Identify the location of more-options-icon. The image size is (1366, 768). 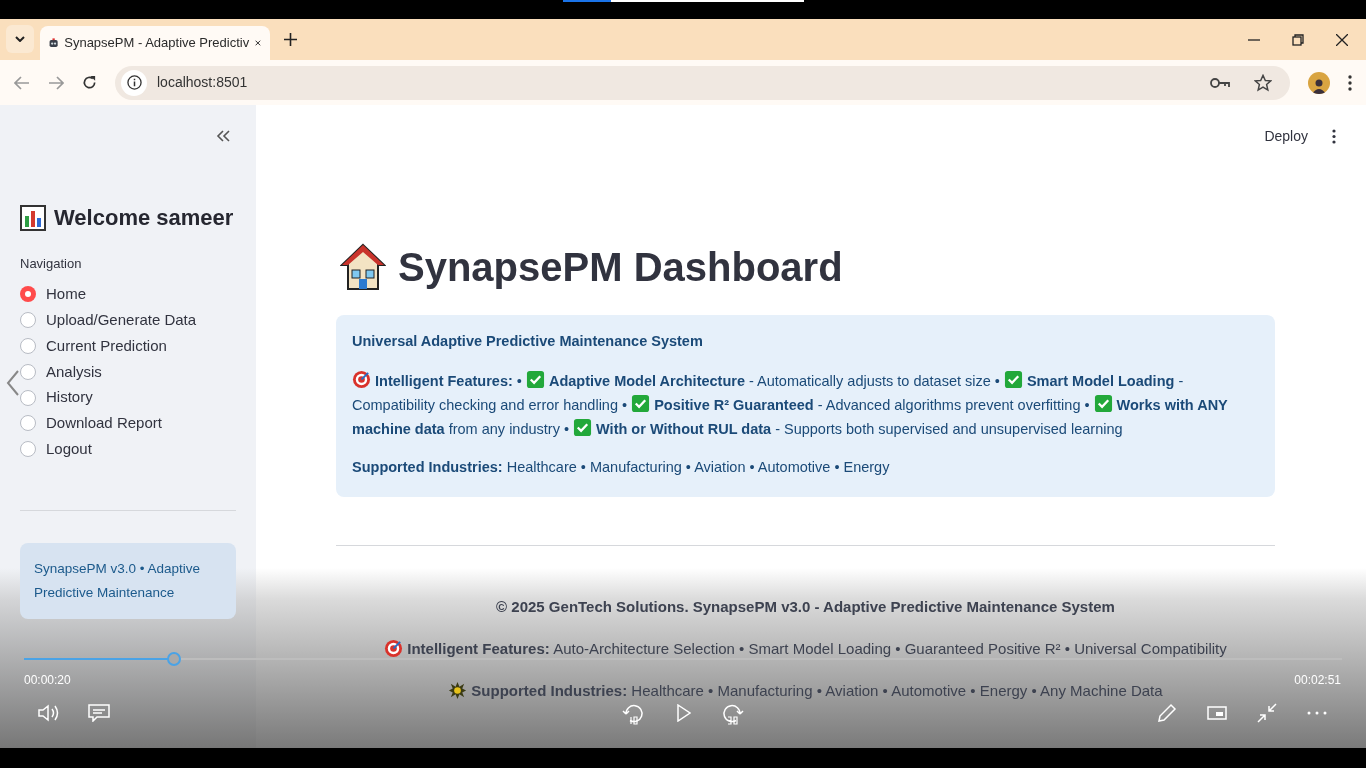
(1317, 713).